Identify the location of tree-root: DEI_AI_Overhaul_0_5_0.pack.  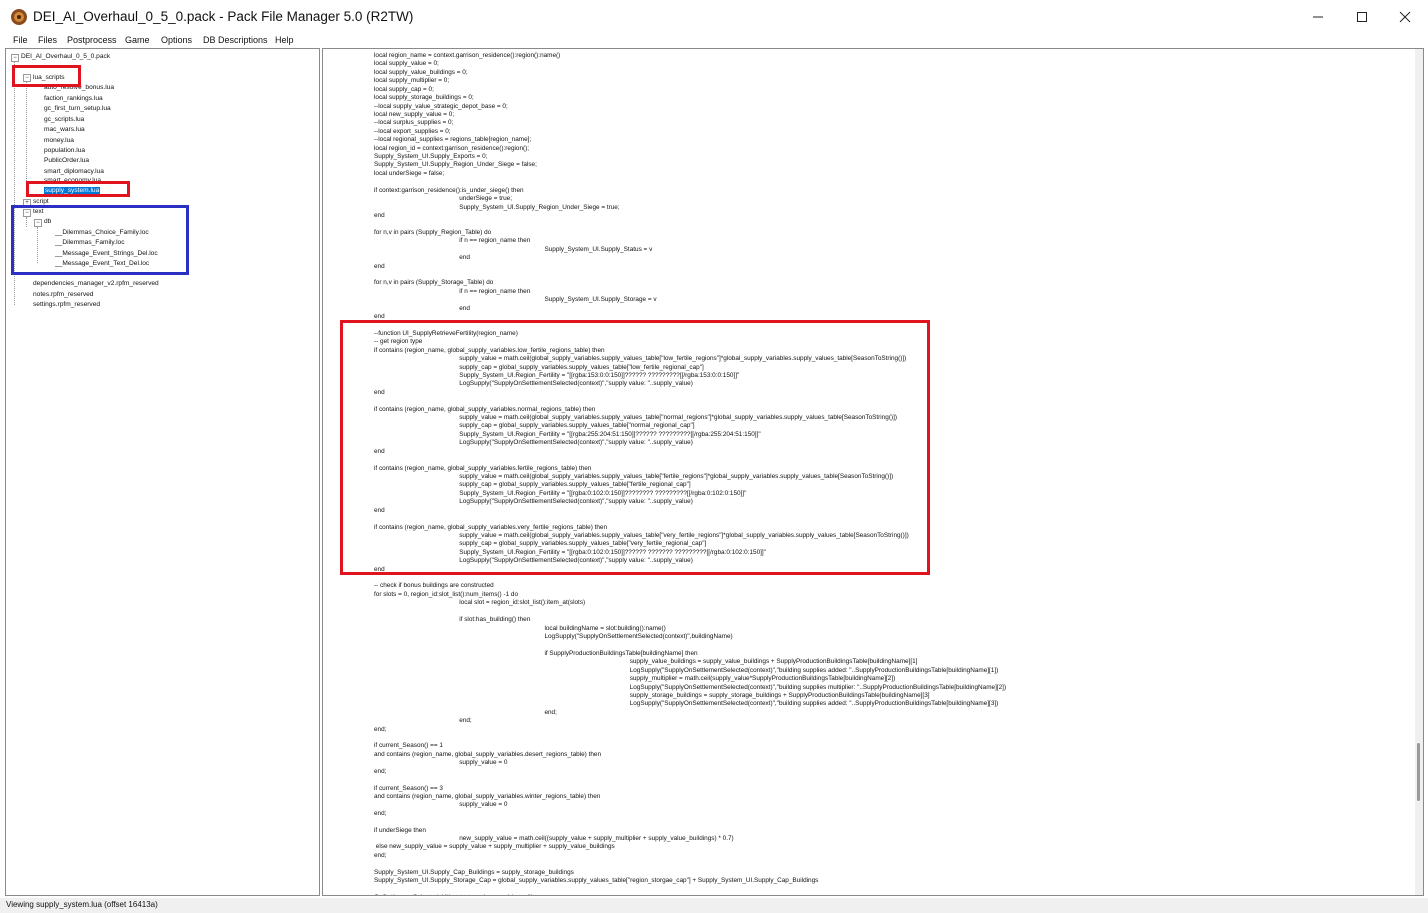
(65, 56).